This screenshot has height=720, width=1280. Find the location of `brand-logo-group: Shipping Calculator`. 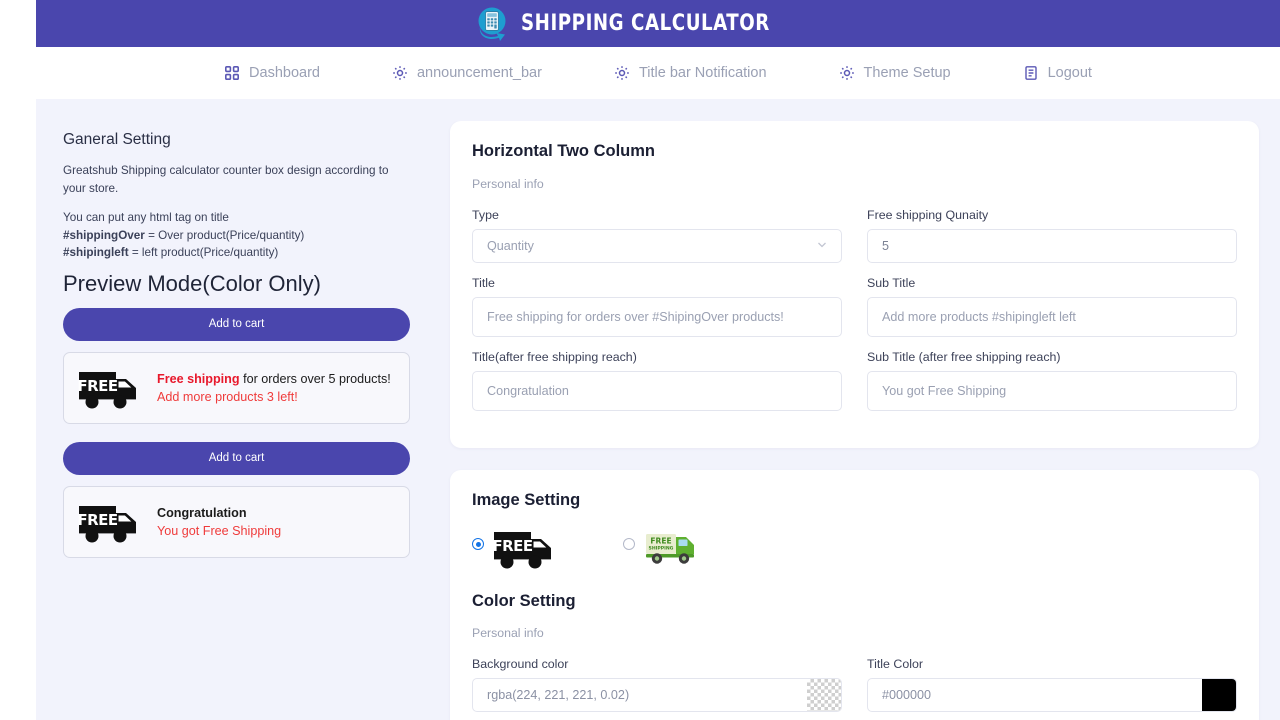

brand-logo-group: Shipping Calculator is located at coordinates (632, 24).